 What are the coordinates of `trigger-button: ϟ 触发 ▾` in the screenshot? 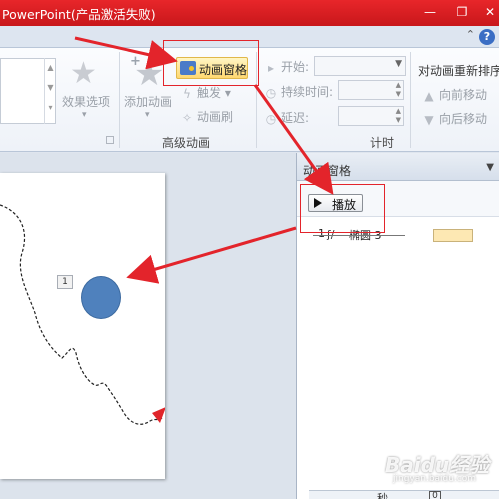 It's located at (205, 93).